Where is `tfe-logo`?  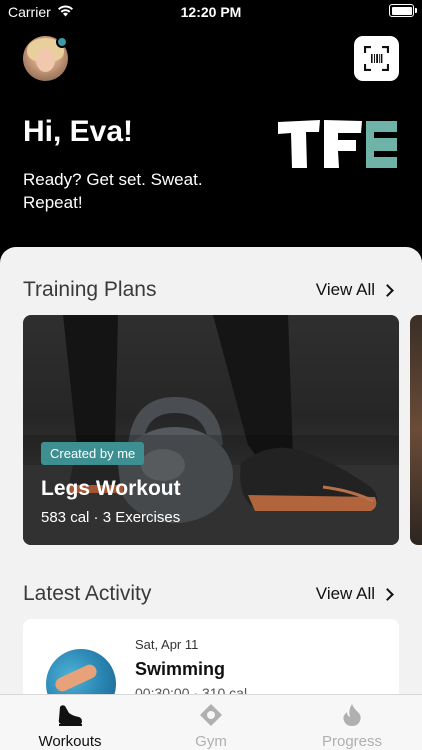
tfe-logo is located at coordinates (337, 144).